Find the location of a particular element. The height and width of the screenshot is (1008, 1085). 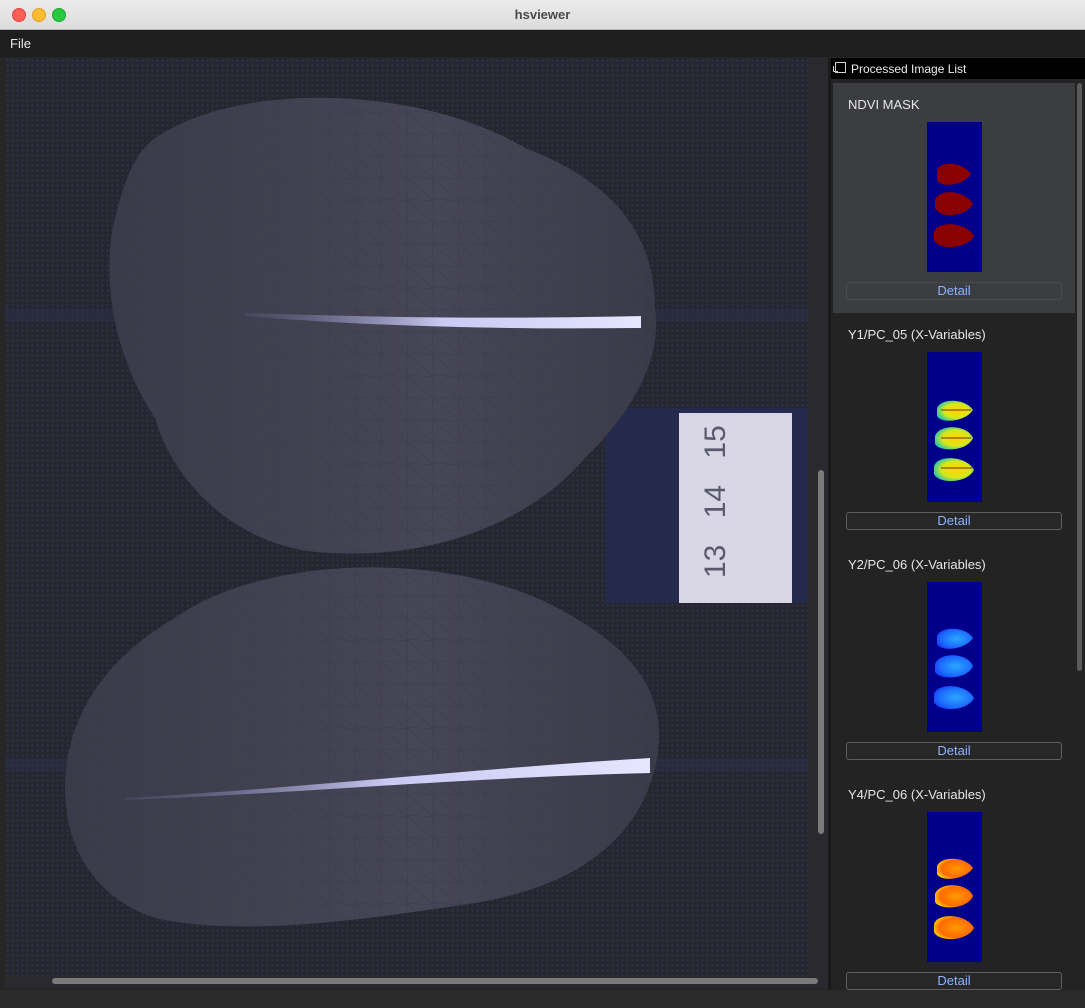

y2-pc06-thumbnail is located at coordinates (954, 657).